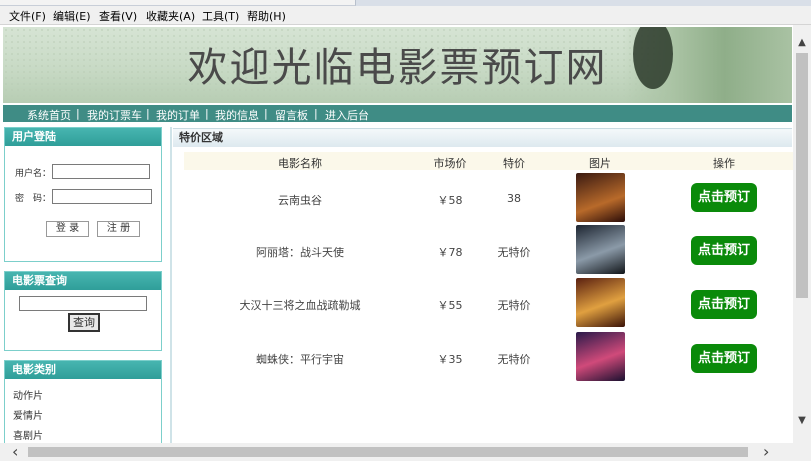 The height and width of the screenshot is (461, 811). What do you see at coordinates (114, 115) in the screenshot?
I see `nav-ticket-cart: 我的订票车` at bounding box center [114, 115].